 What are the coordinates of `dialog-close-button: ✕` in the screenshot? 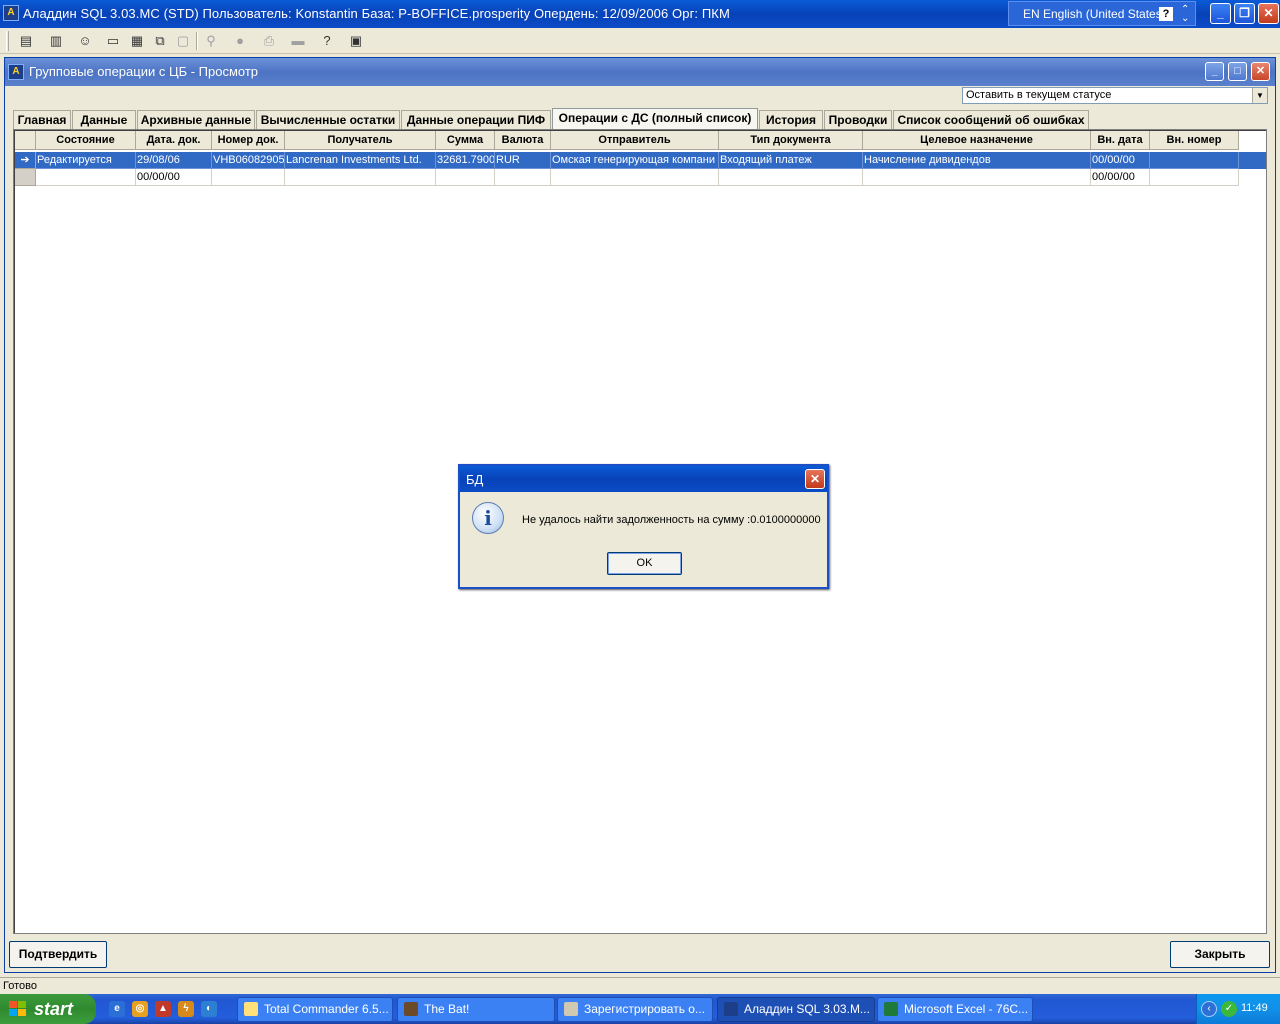 It's located at (815, 479).